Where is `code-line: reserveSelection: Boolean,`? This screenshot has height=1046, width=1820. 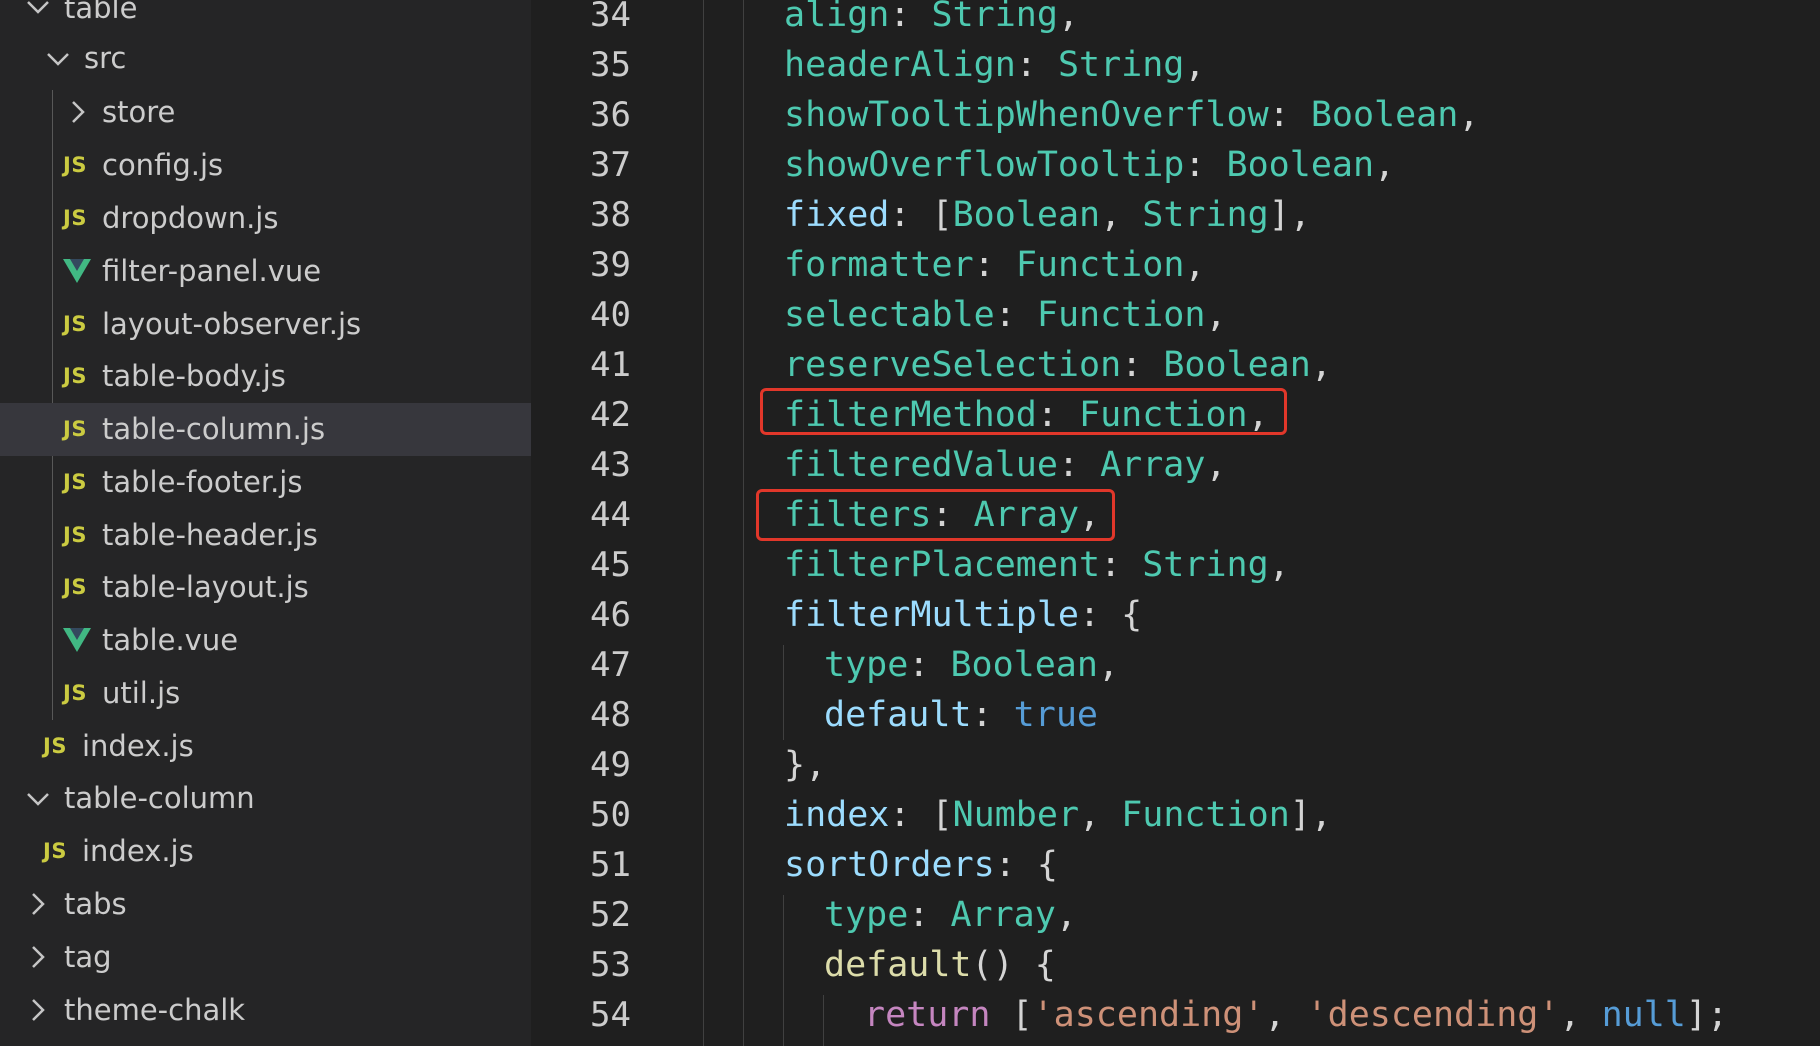
code-line: reserveSelection: Boolean, is located at coordinates (1058, 365).